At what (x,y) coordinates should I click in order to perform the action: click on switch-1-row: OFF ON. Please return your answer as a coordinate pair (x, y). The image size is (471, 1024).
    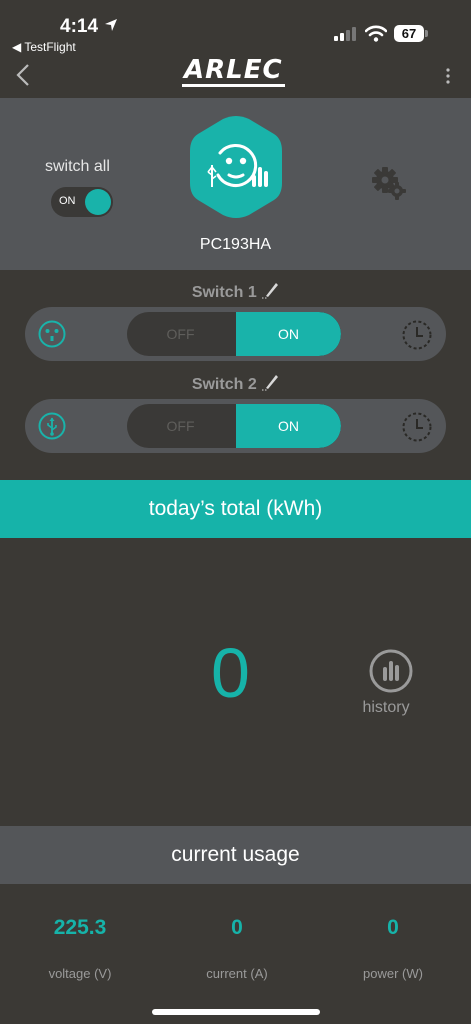
    Looking at the image, I should click on (235, 334).